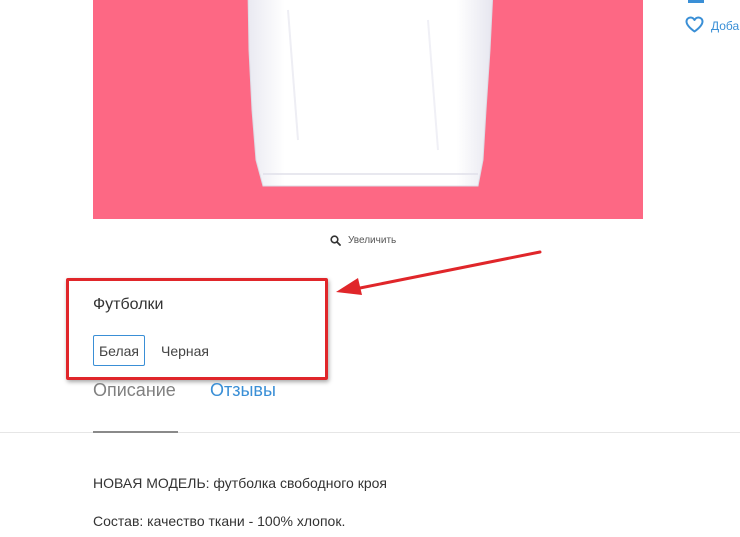 This screenshot has height=537, width=740. I want to click on tab-reviews: Отзывы, so click(243, 390).